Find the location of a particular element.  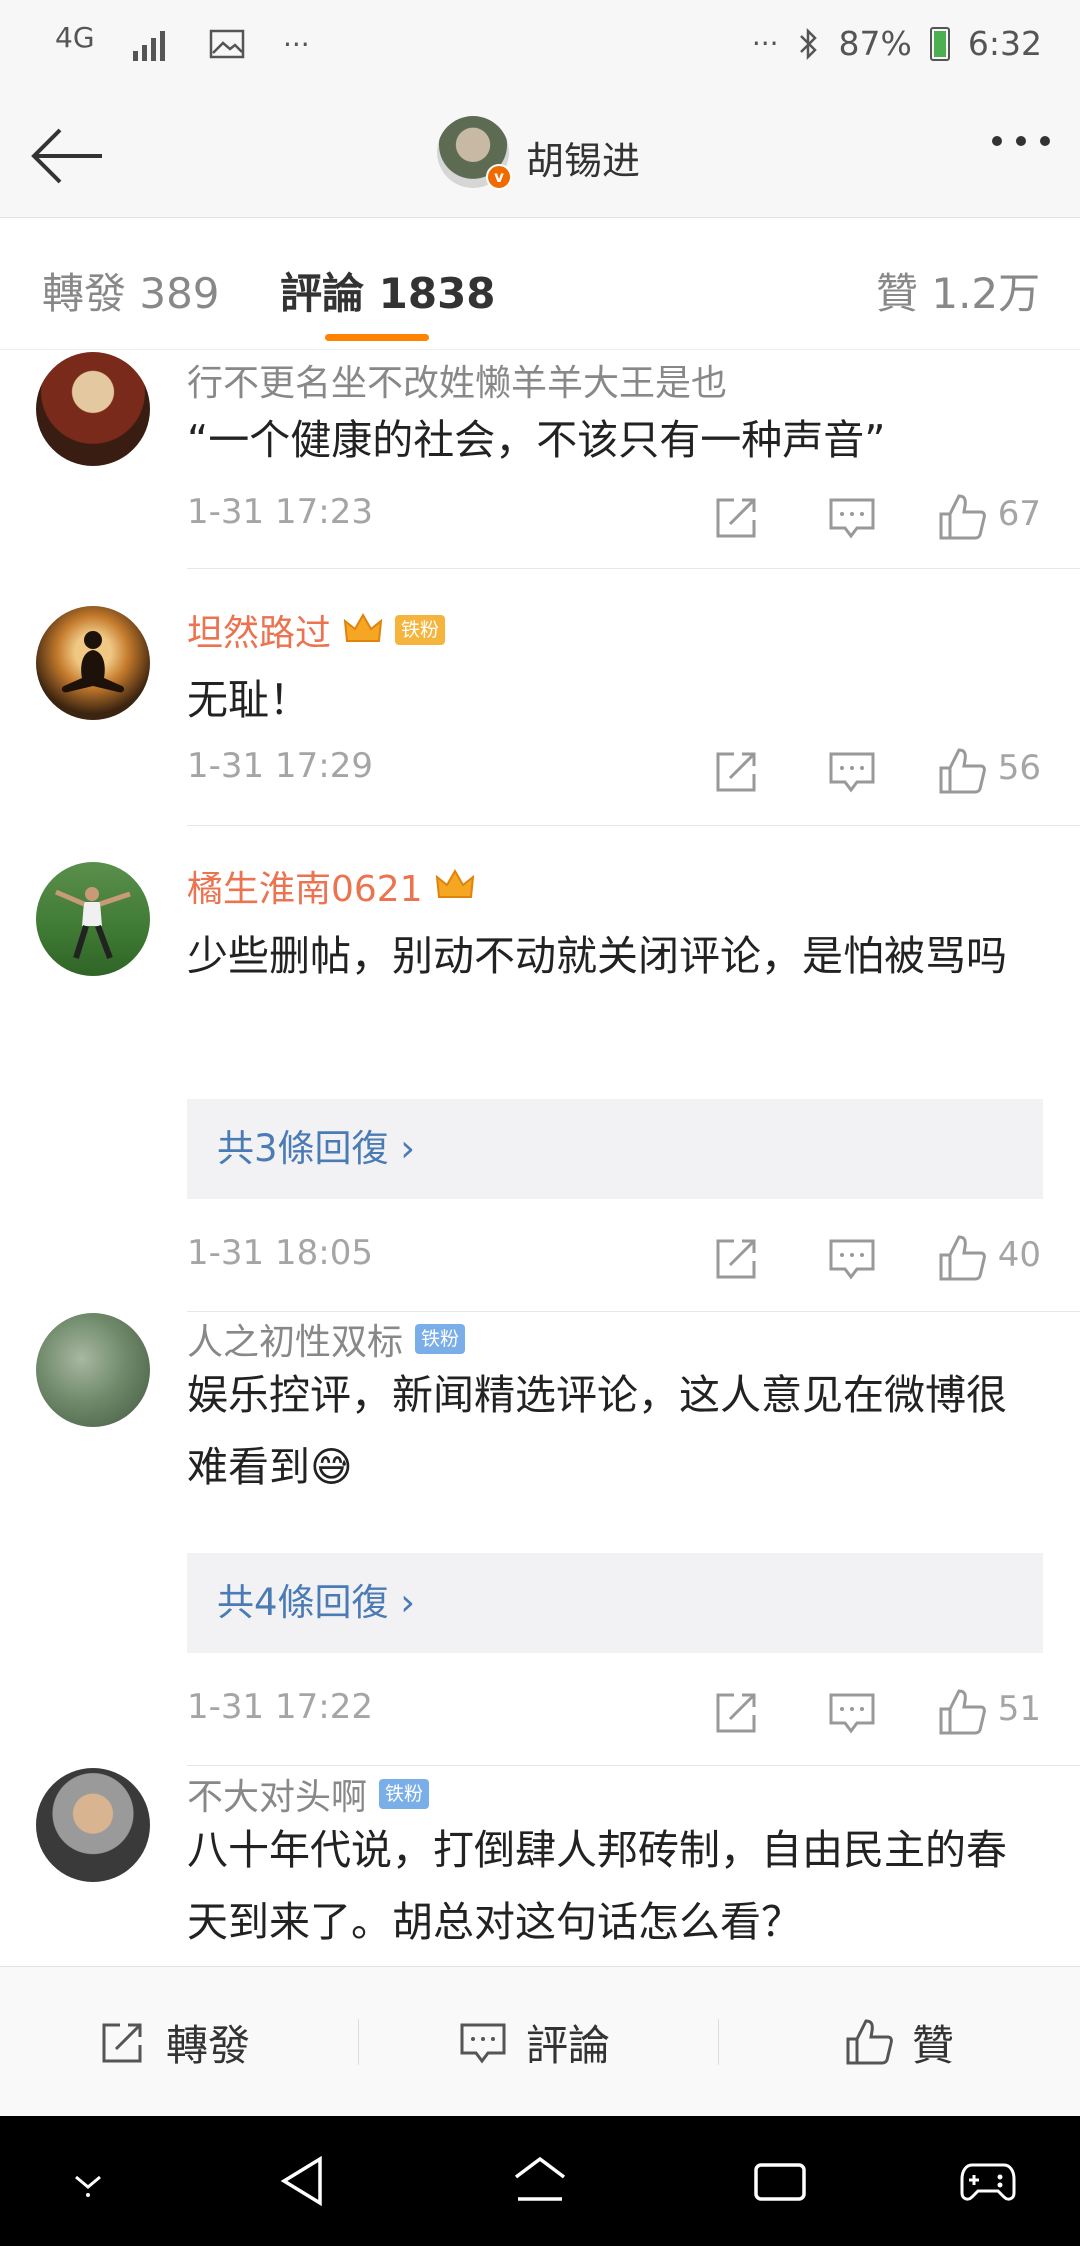

status-bar: 4G ··· ··· 87% 6:32 is located at coordinates (540, 46).